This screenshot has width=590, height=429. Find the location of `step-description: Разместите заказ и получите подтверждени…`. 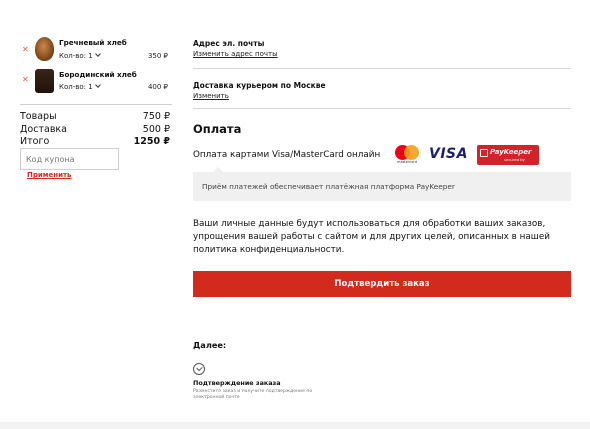

step-description: Разместите заказ и получите подтверждени… is located at coordinates (253, 394).